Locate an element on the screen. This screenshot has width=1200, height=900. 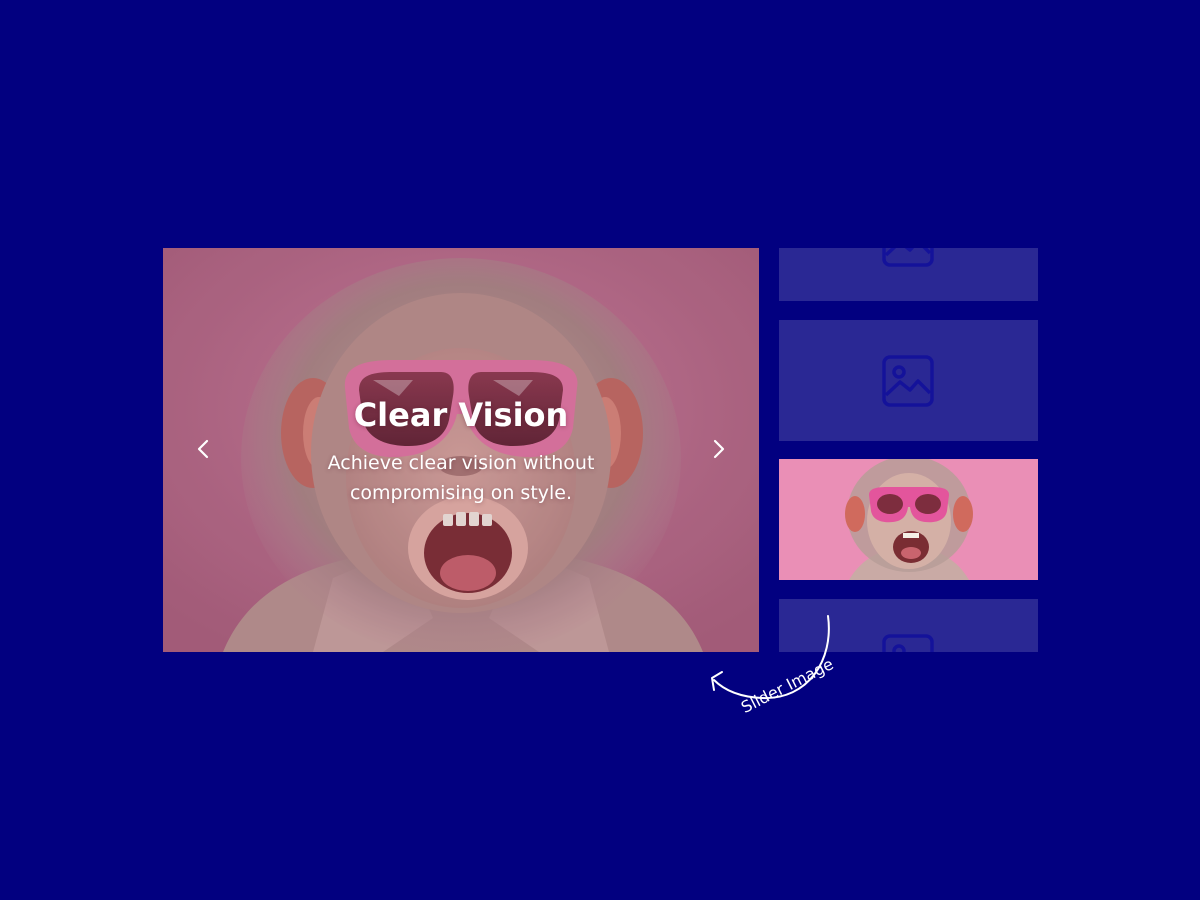
thumbnail-image is located at coordinates (908, 519).